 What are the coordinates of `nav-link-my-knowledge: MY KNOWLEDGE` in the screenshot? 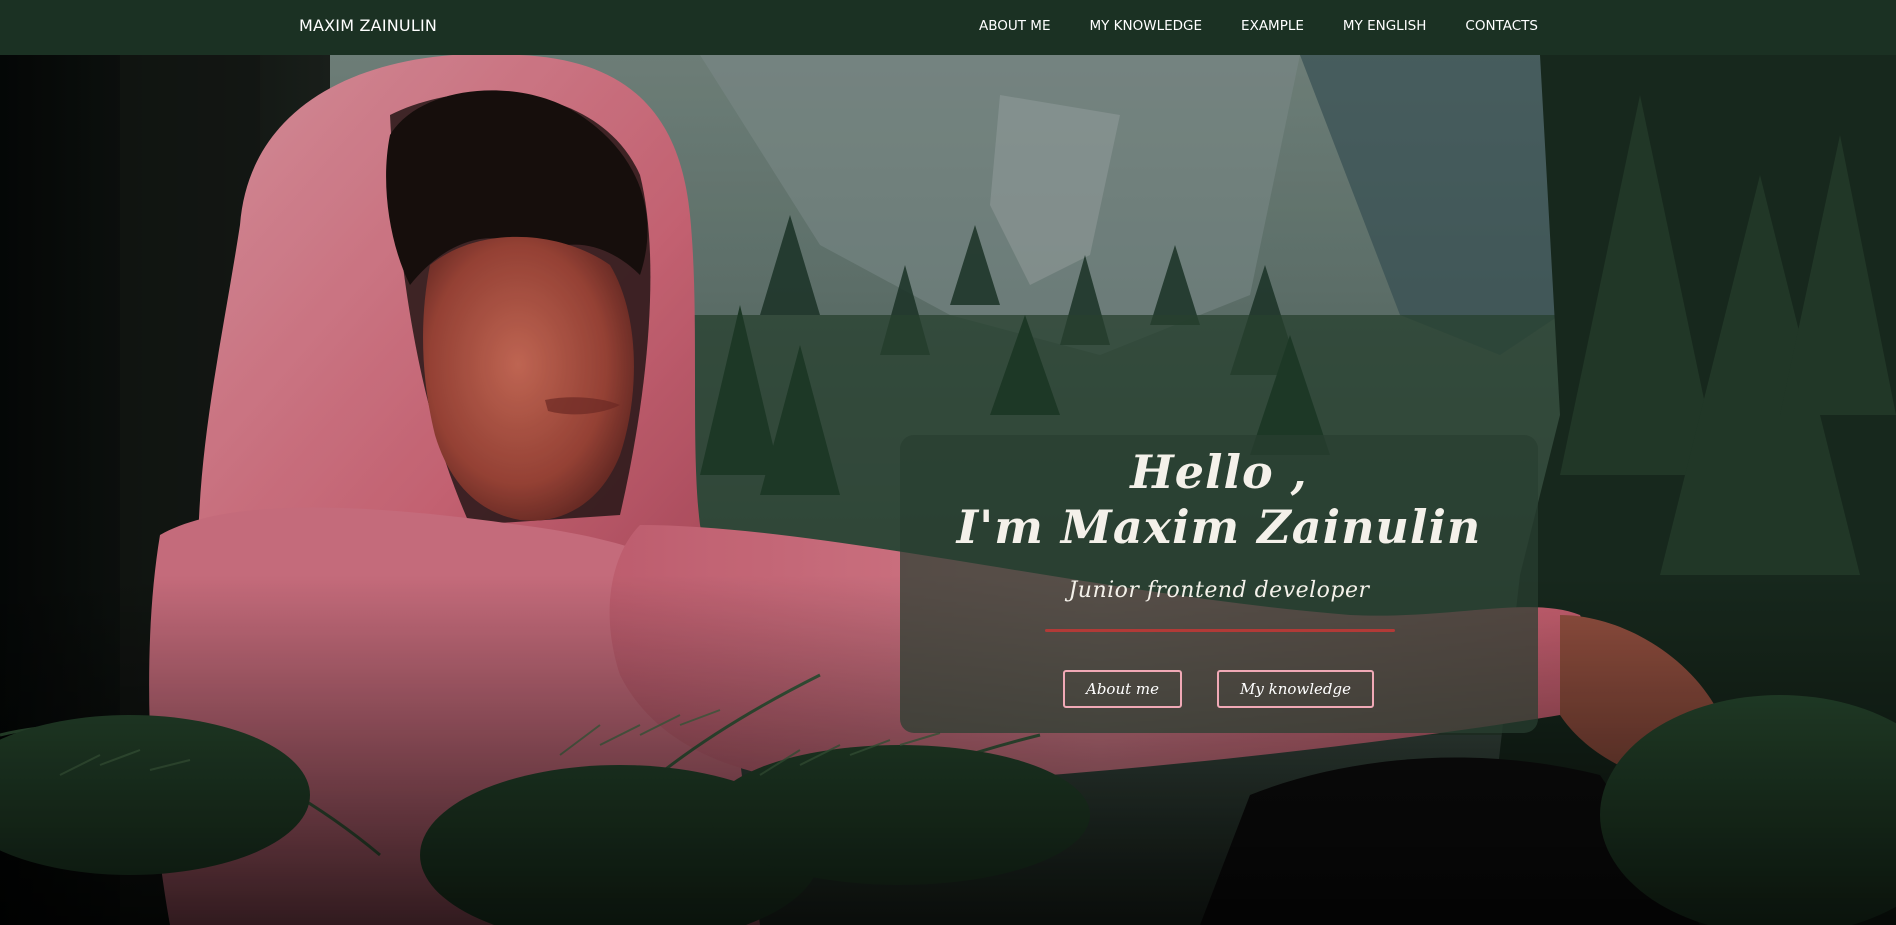 It's located at (1145, 26).